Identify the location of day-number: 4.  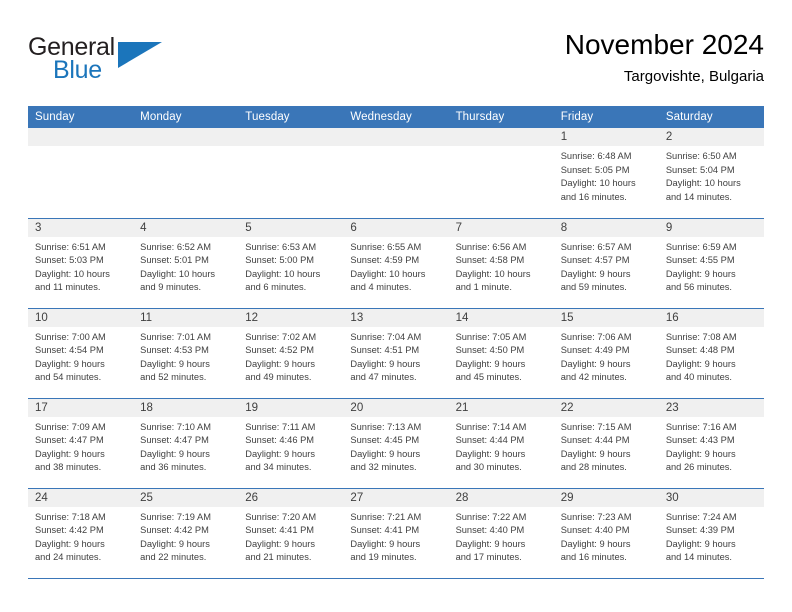
(186, 227).